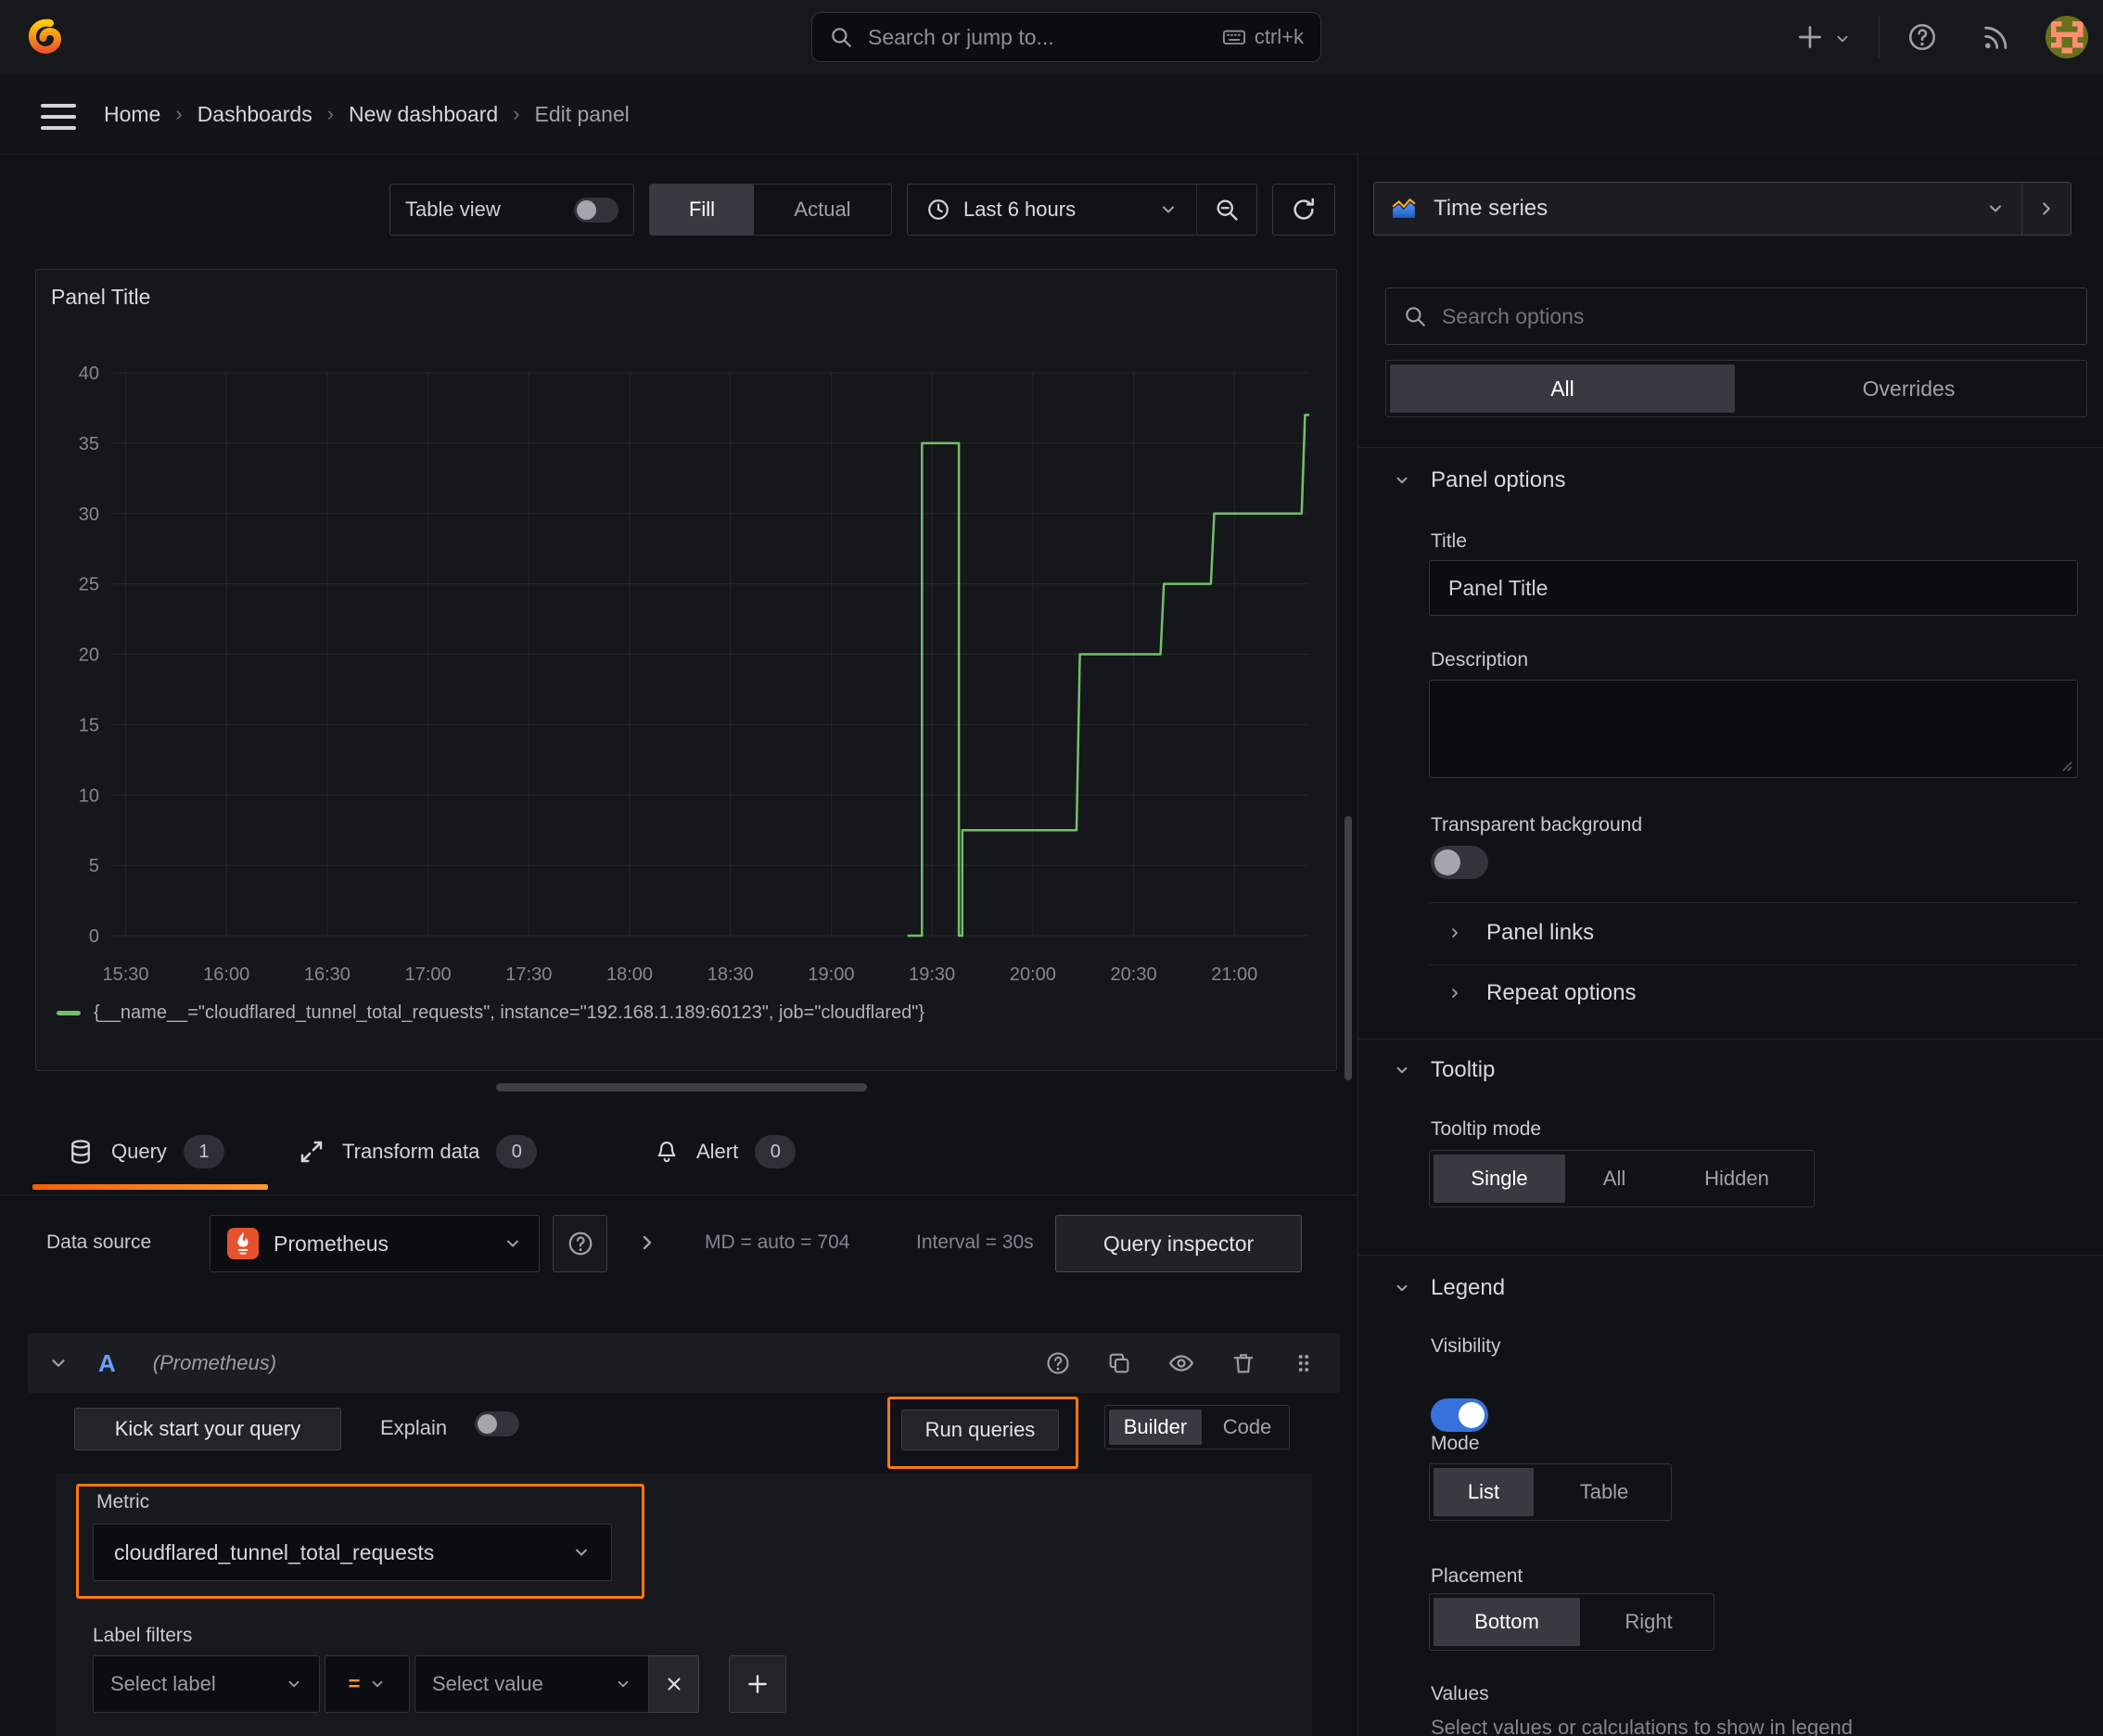 This screenshot has width=2103, height=1736. Describe the element at coordinates (1755, 316) in the screenshot. I see `search-options-input` at that location.